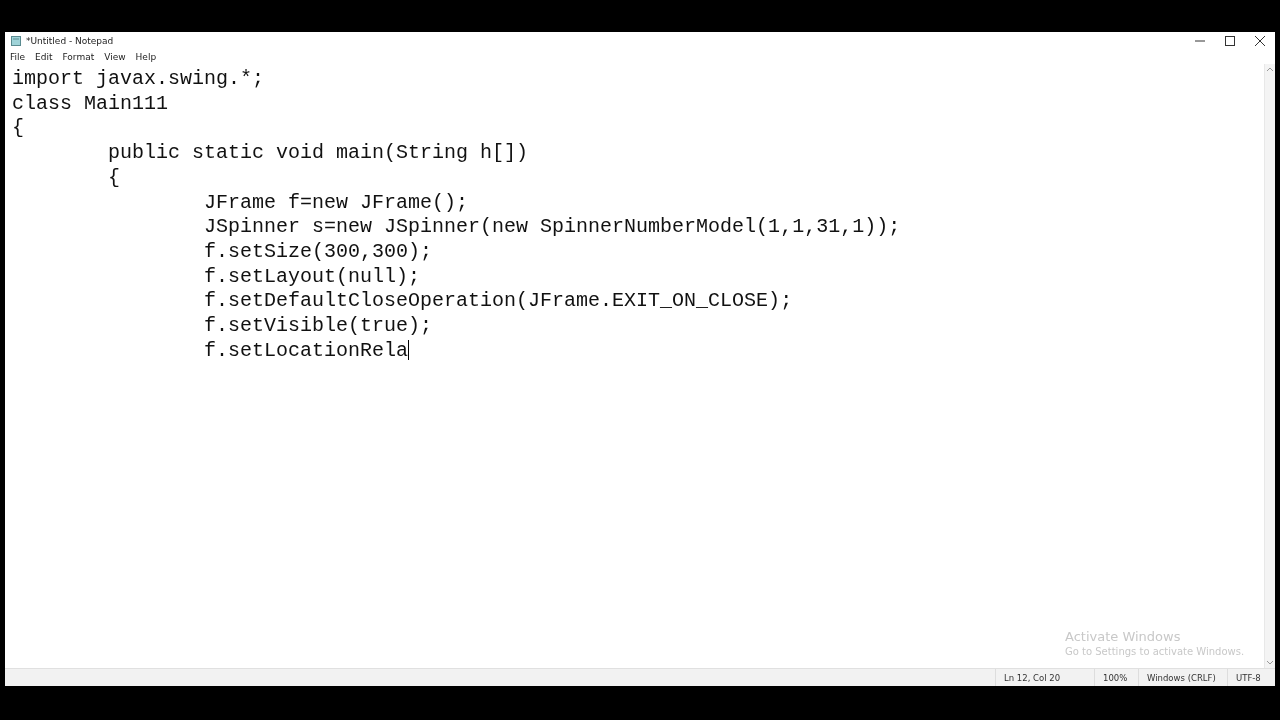  What do you see at coordinates (318, 326) in the screenshot?
I see `code-line: f.setVisible(true);` at bounding box center [318, 326].